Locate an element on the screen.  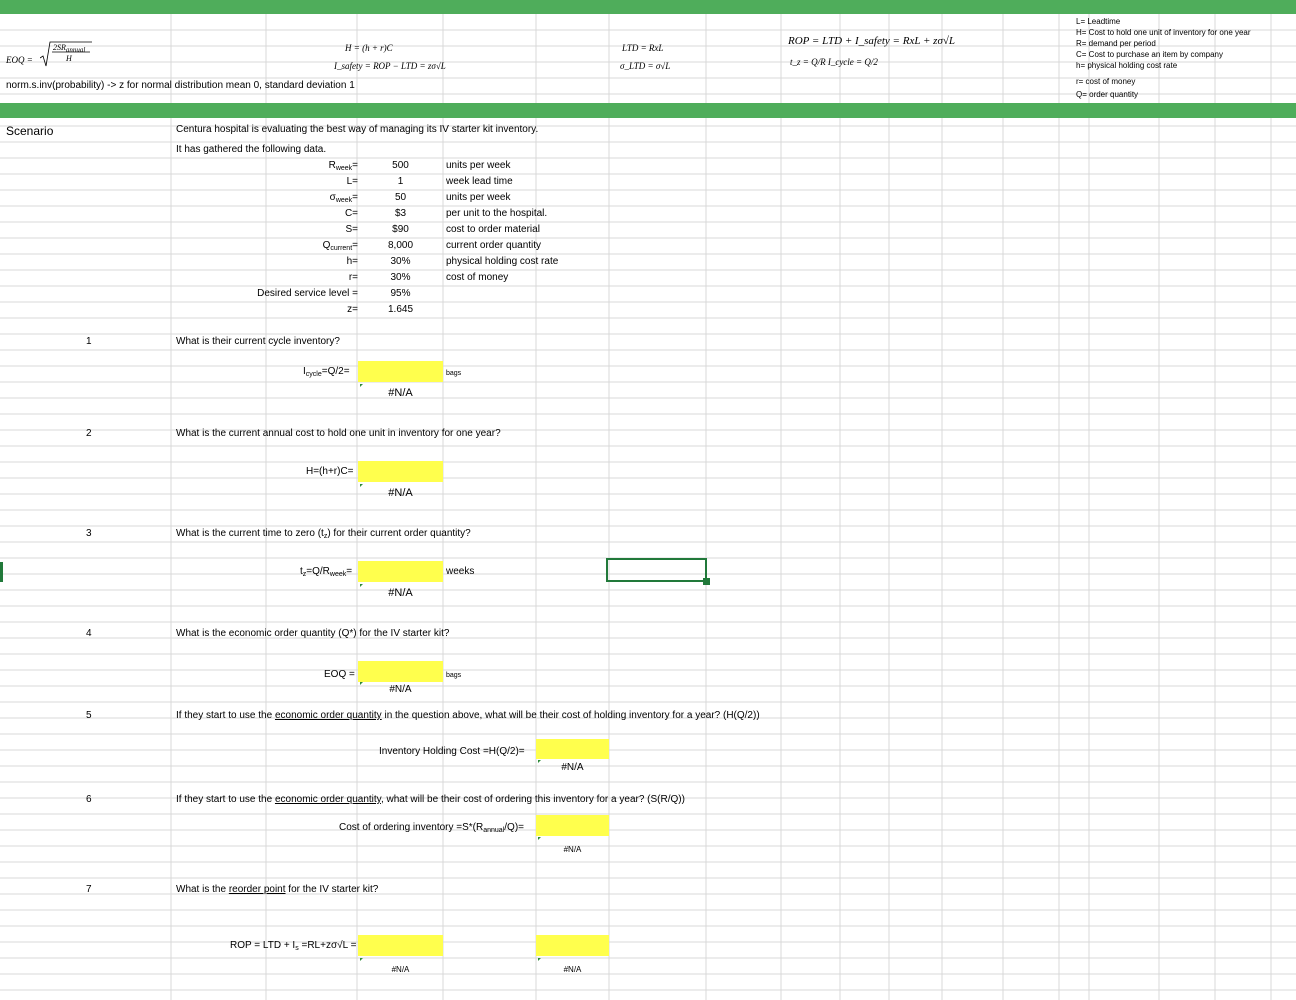
parameter-unit: cost to order material is located at coordinates (493, 229).